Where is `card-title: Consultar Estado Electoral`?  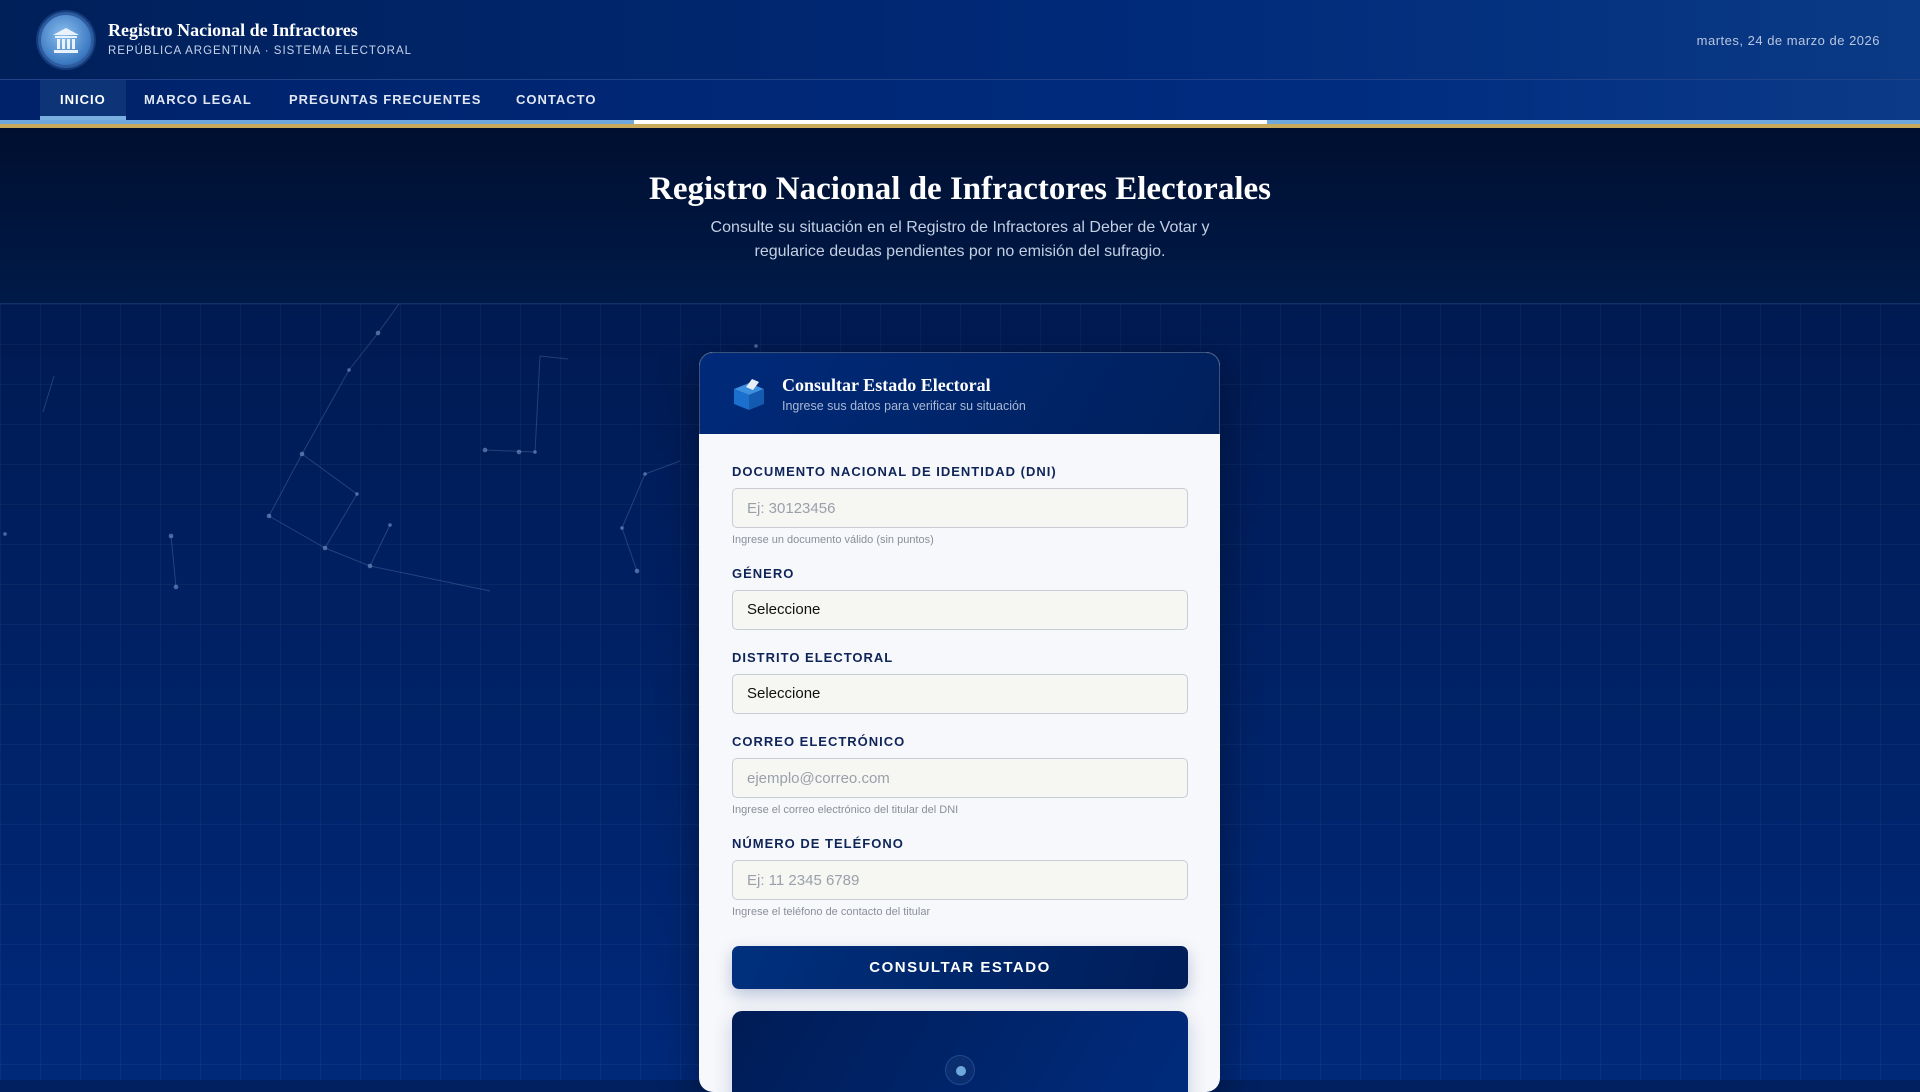
card-title: Consultar Estado Electoral is located at coordinates (886, 385).